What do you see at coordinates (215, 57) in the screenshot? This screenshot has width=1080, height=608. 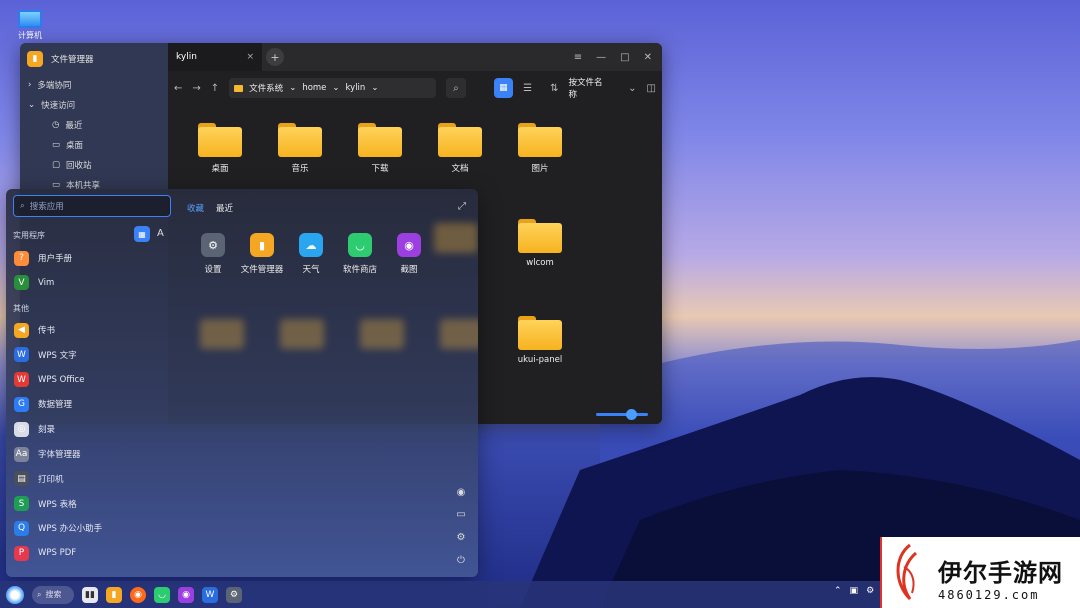 I see `tab-kylin: kylin ×` at bounding box center [215, 57].